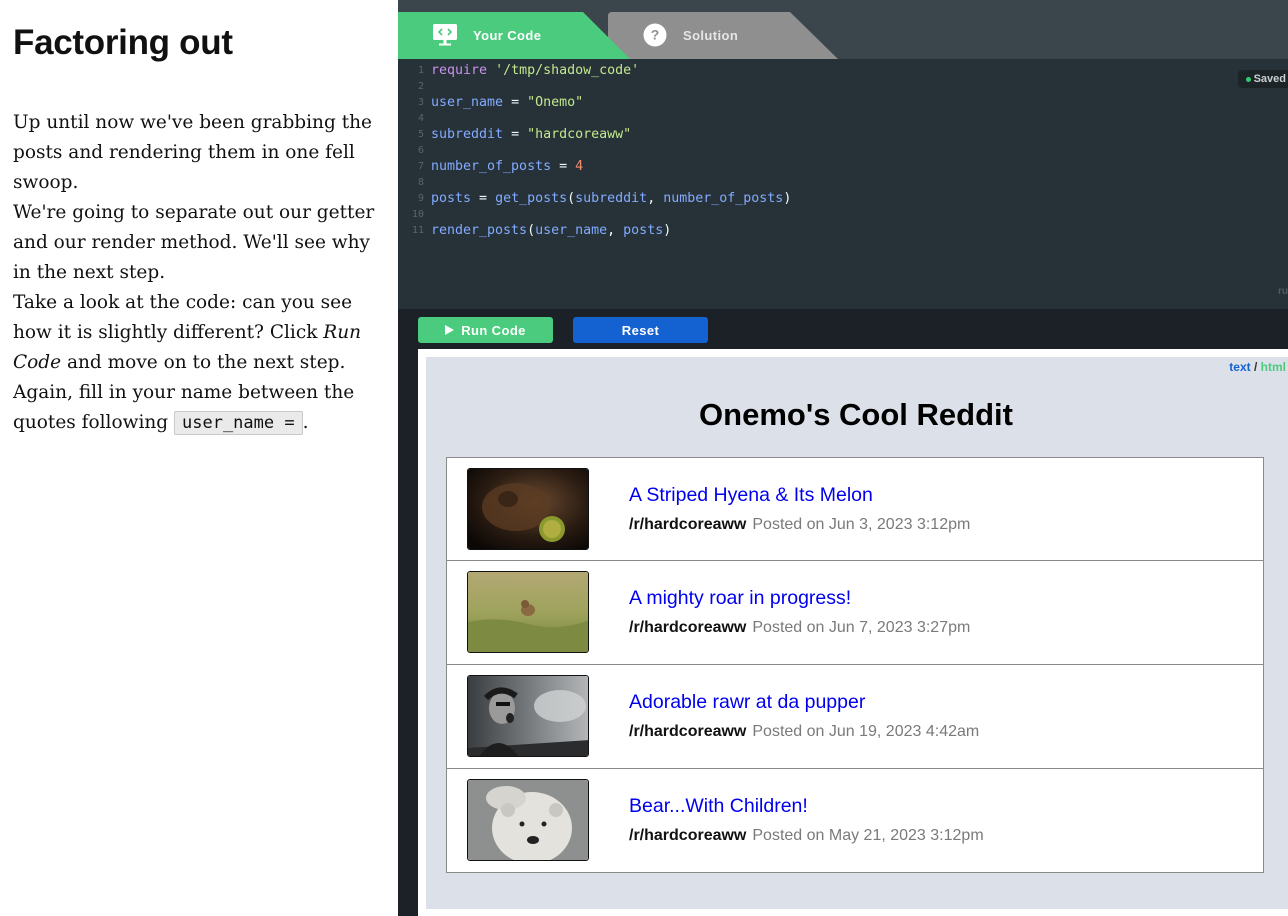 Image resolution: width=1288 pixels, height=916 pixels. I want to click on tab-solution: ? Solution, so click(728, 35).